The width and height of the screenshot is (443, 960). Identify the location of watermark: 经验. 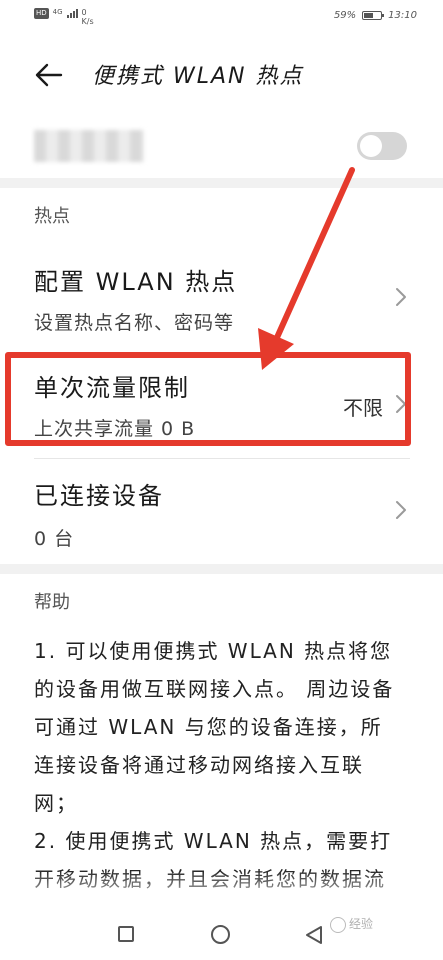
(351, 924).